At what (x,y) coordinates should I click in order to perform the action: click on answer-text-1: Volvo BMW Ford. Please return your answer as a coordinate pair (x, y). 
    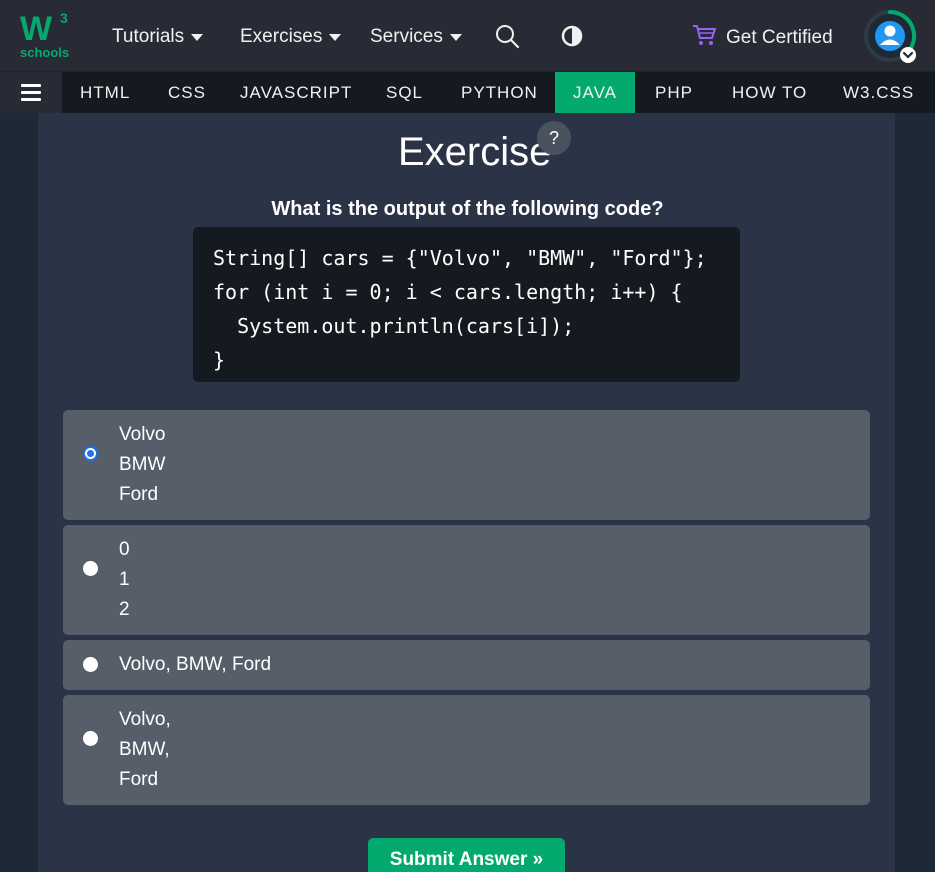
    Looking at the image, I should click on (142, 464).